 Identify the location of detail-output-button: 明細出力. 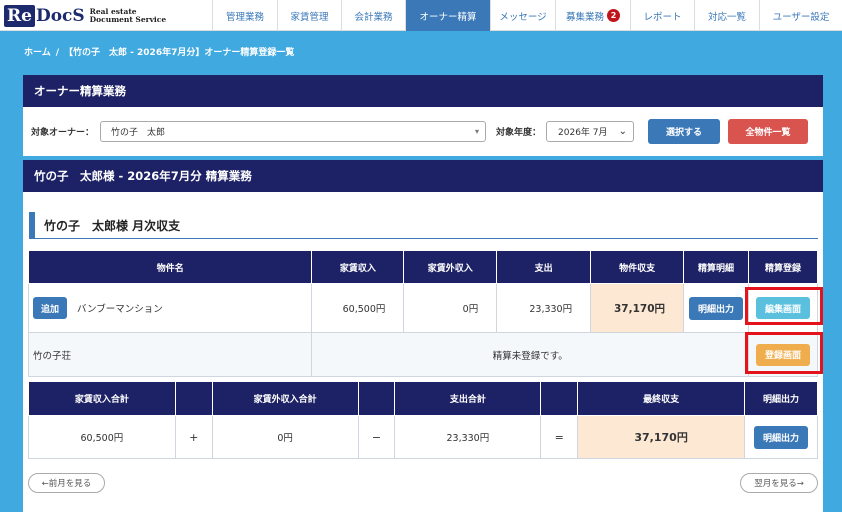
(716, 308).